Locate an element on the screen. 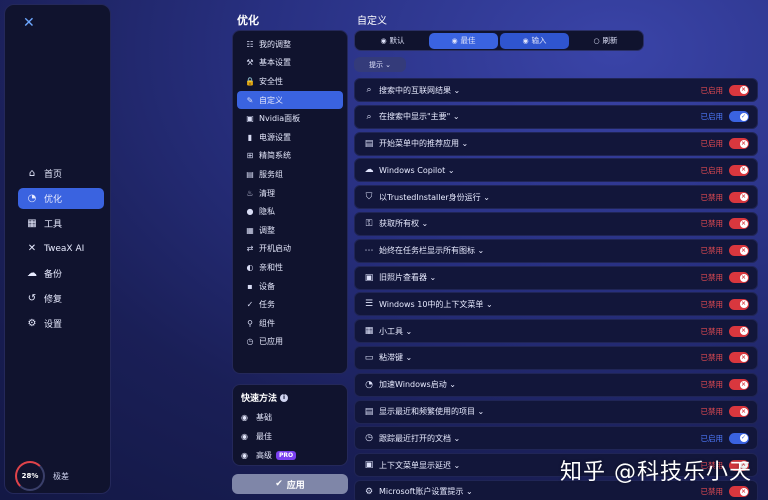 This screenshot has width=768, height=500. preset-label: 刷新 is located at coordinates (610, 40).